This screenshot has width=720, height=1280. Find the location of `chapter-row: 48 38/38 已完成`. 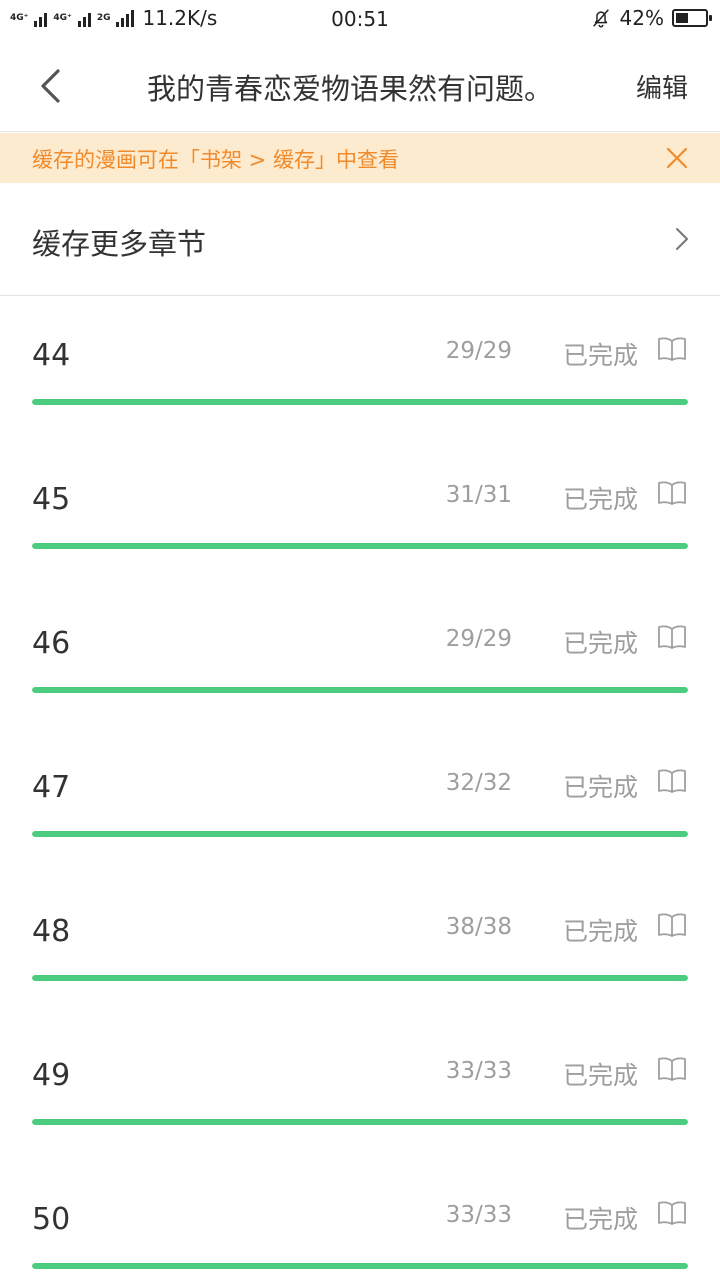

chapter-row: 48 38/38 已完成 is located at coordinates (360, 944).